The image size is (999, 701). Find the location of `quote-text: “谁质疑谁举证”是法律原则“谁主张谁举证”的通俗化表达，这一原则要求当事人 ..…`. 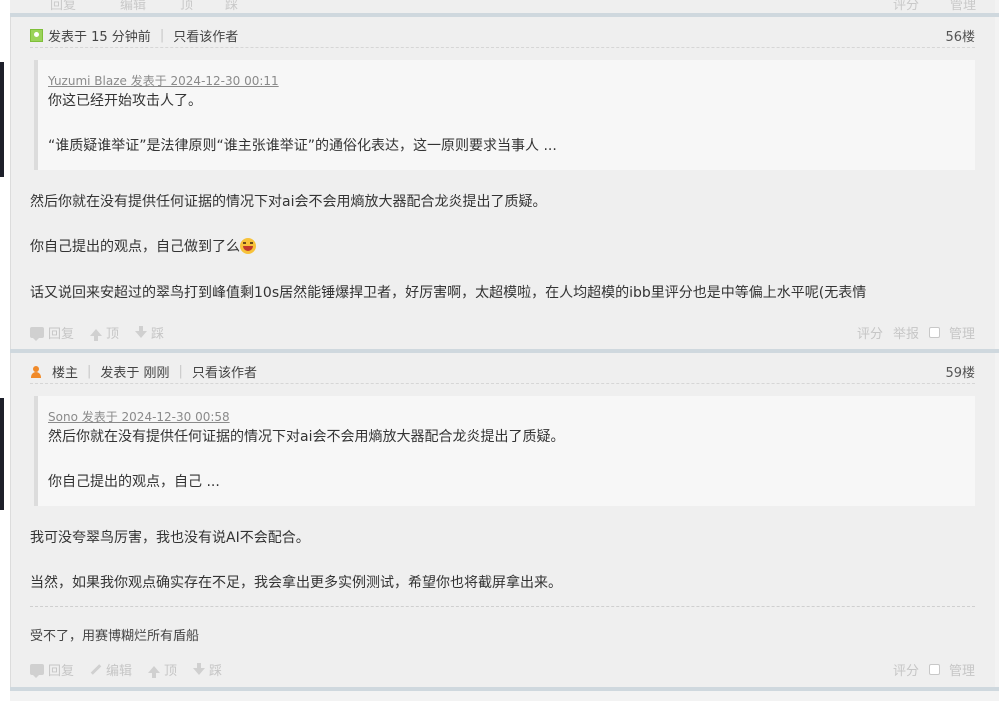

quote-text: “谁质疑谁举证”是法律原则“谁主张谁举证”的通俗化表达，这一原则要求当事人 ..… is located at coordinates (302, 146).